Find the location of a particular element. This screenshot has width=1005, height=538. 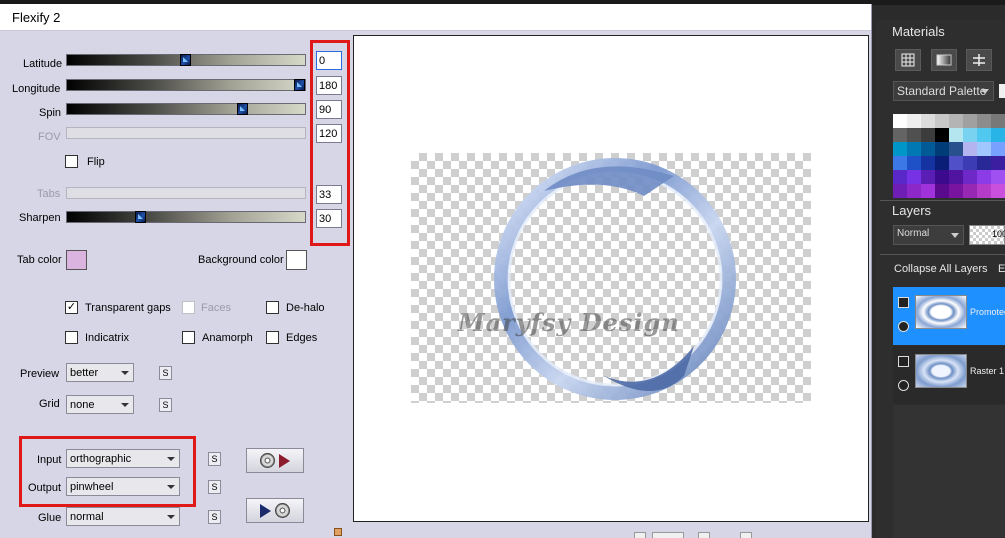

title-bar: Flexify 2 is located at coordinates (435, 17).